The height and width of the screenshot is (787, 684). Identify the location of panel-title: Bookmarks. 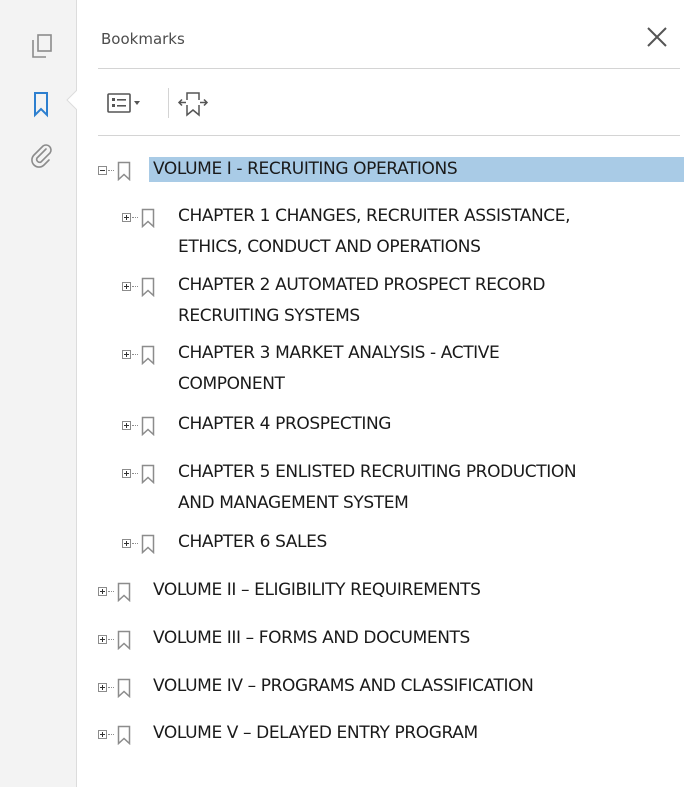
(143, 39).